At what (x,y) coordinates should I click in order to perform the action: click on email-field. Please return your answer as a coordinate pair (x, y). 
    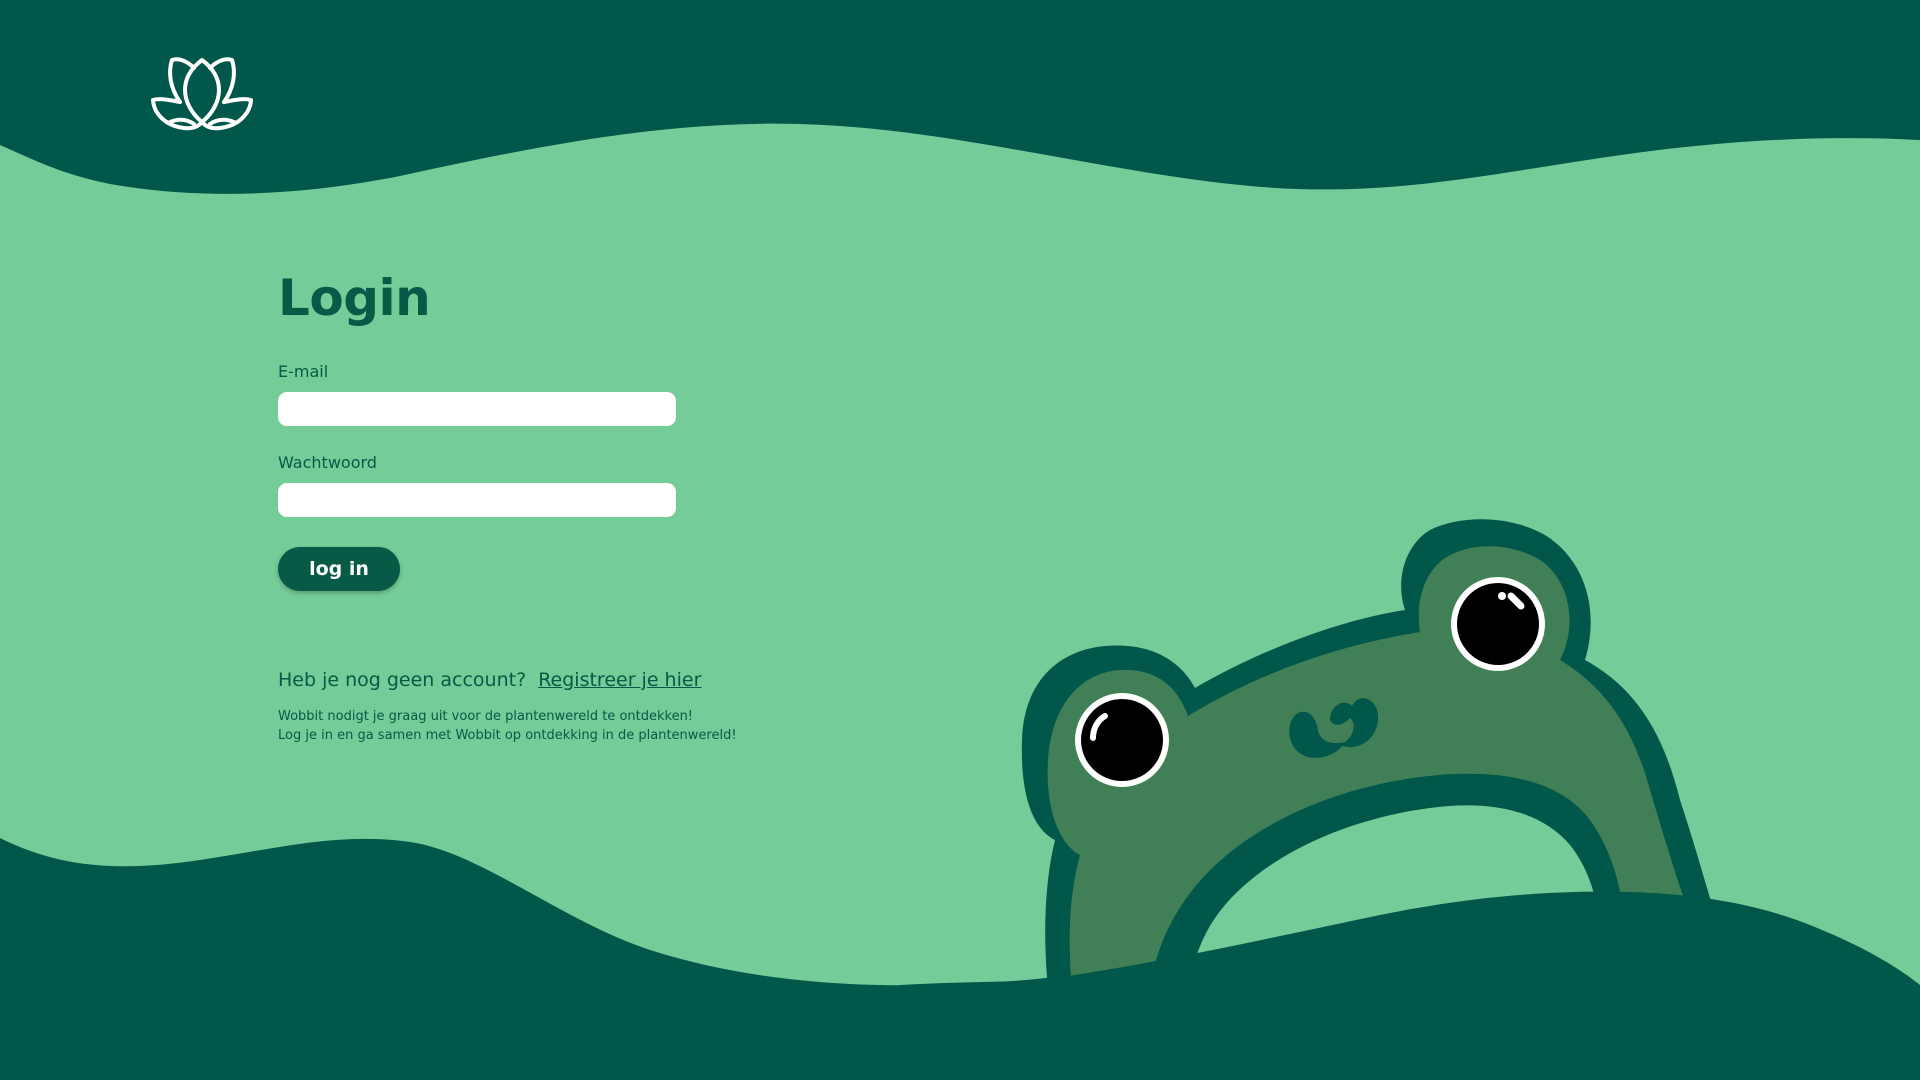
    Looking at the image, I should click on (477, 409).